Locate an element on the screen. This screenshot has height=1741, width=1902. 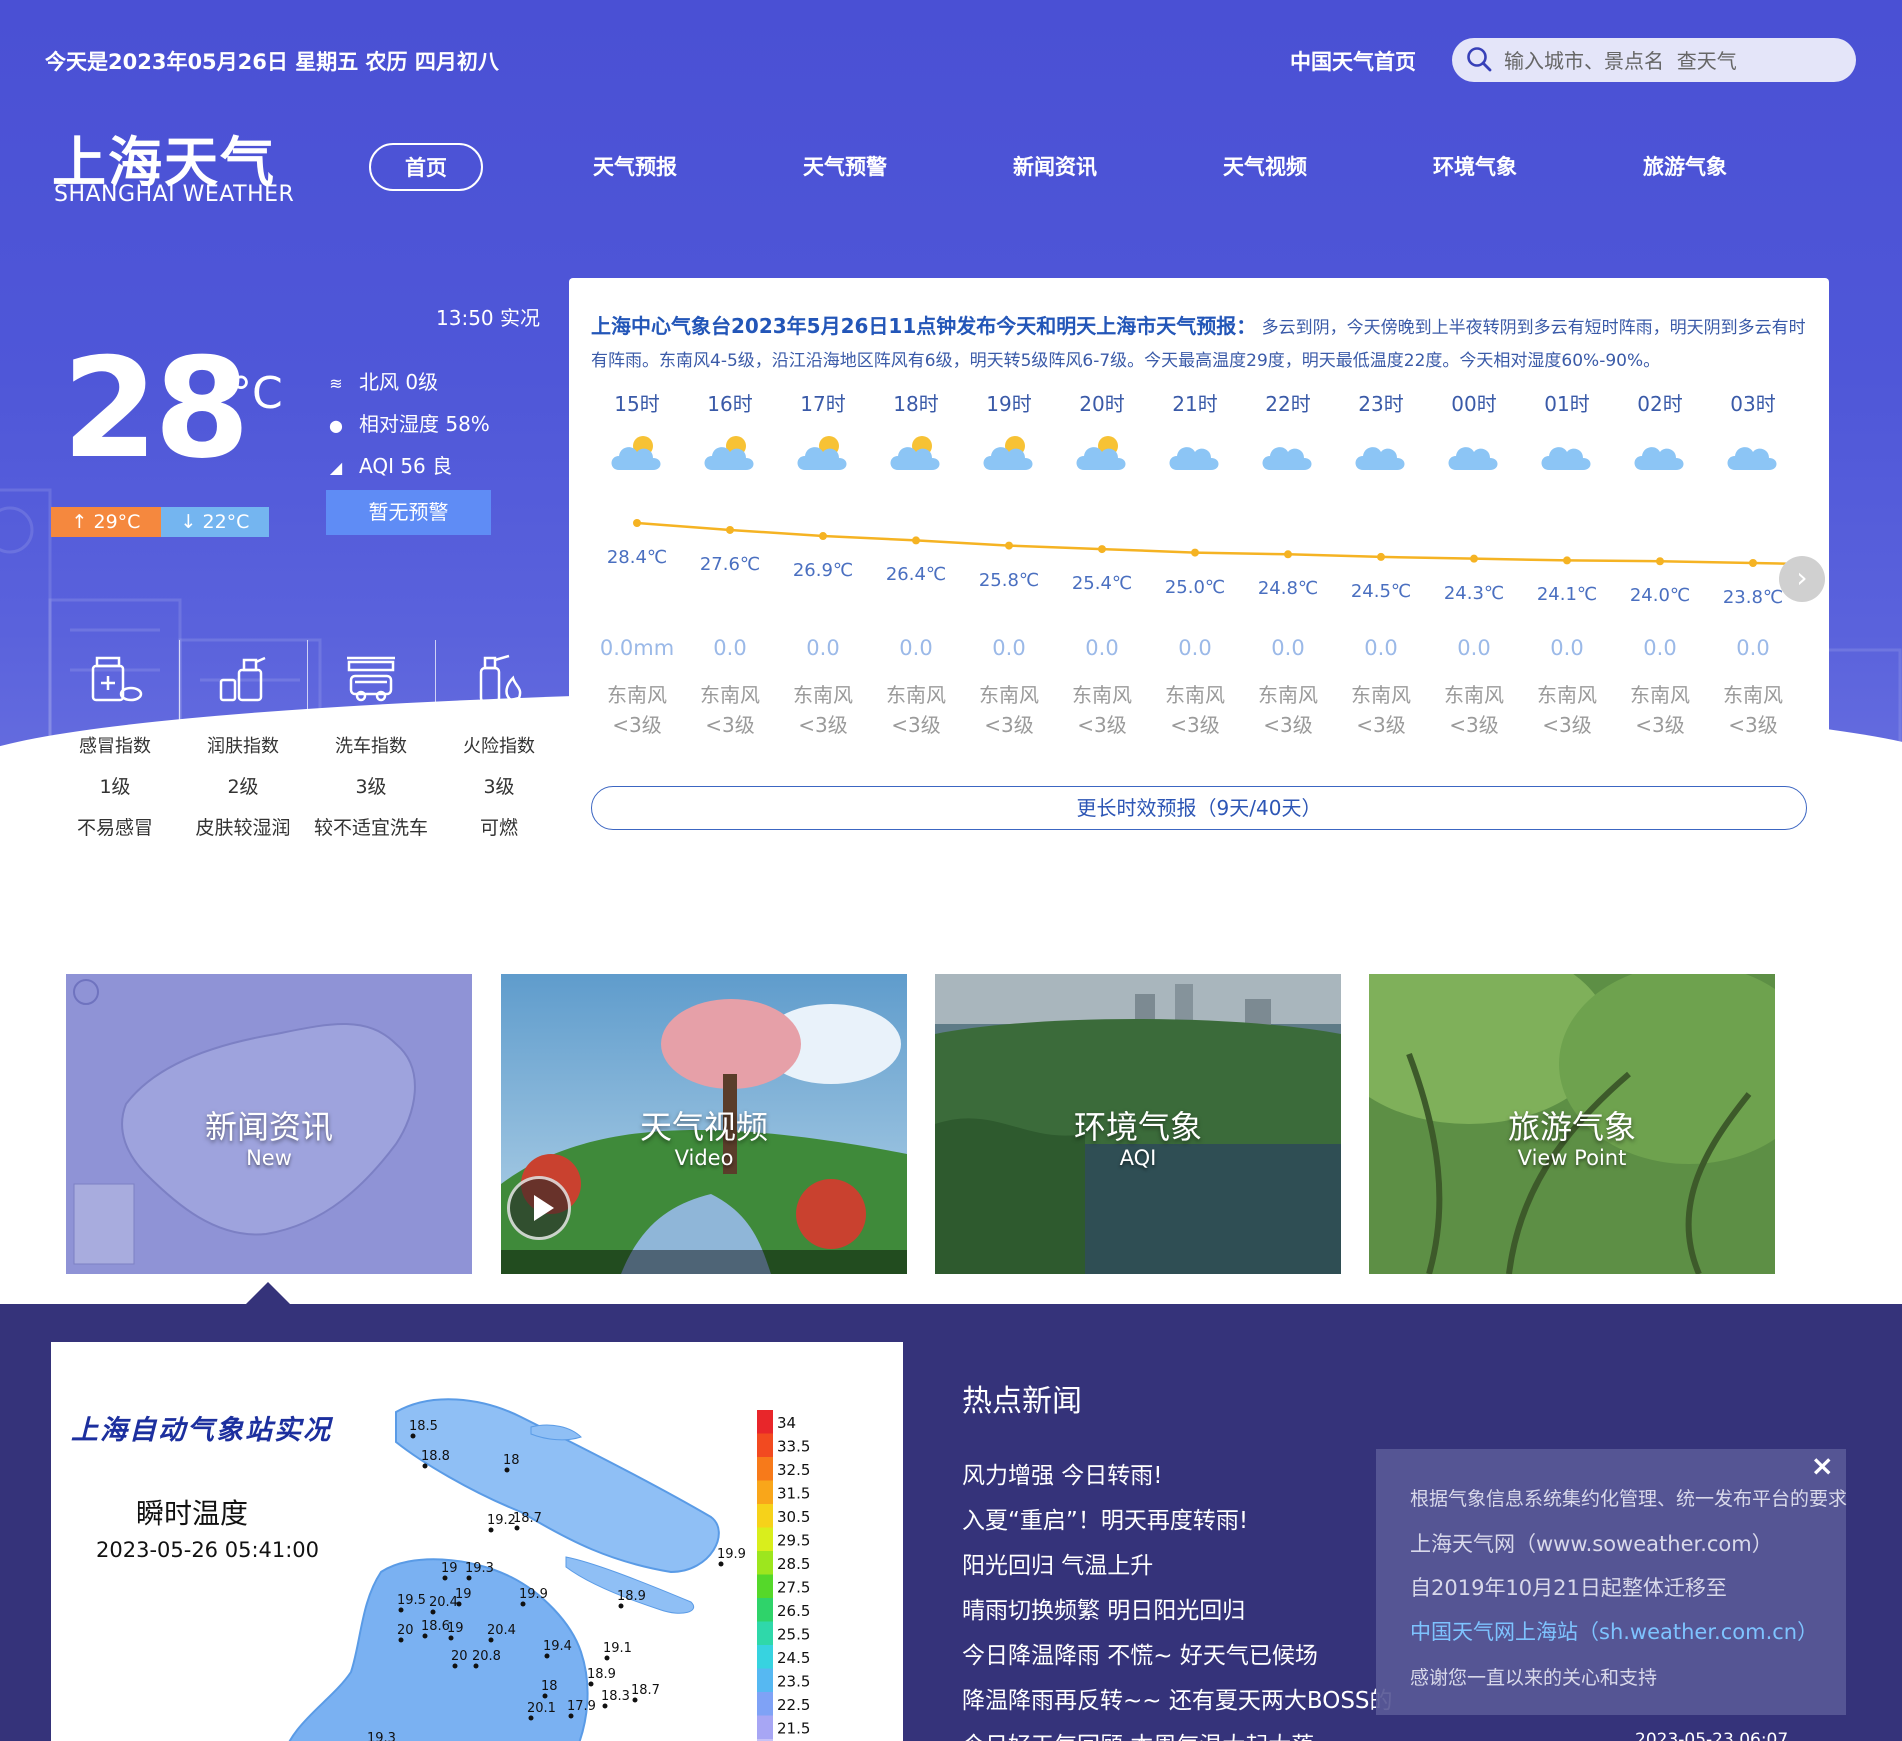
tile-title: 新闻资讯 is located at coordinates (268, 1127).